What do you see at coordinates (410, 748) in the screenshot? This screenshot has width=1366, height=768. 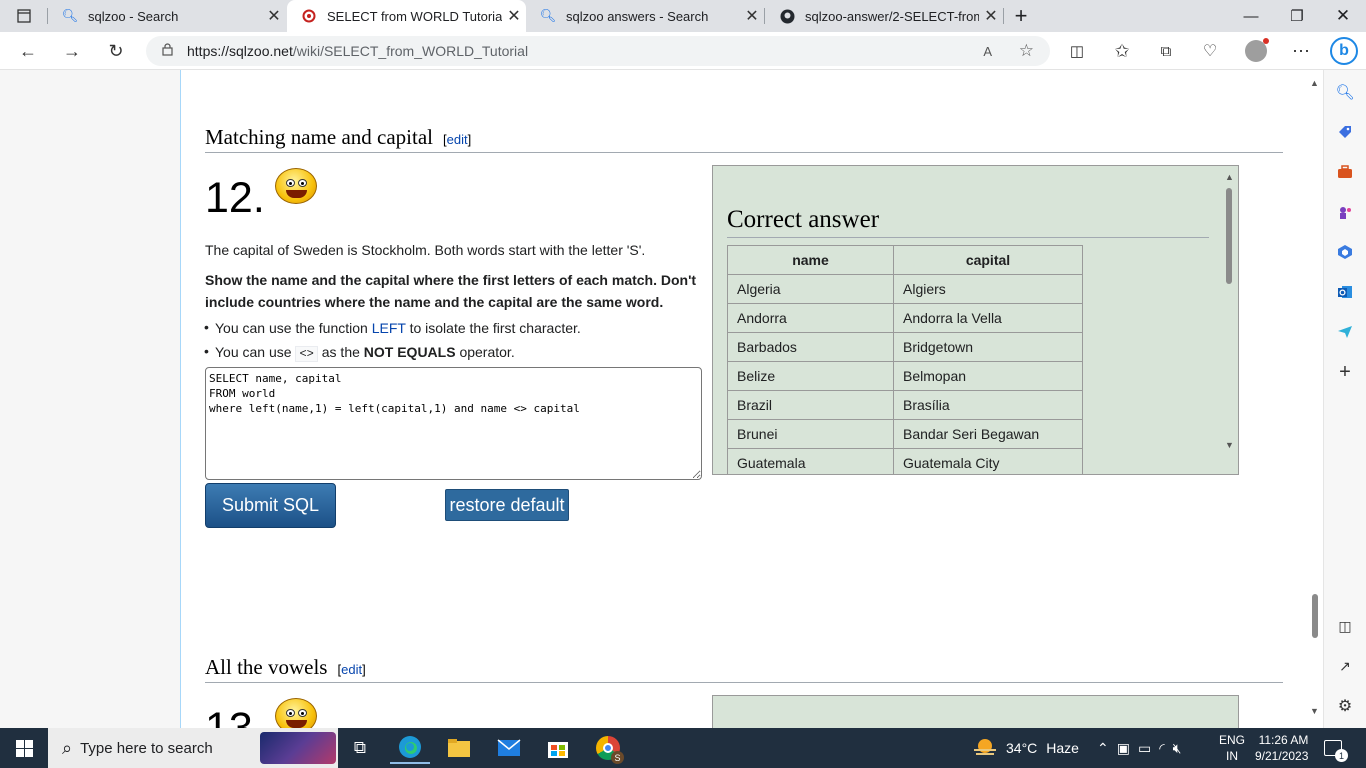 I see `edge-taskbar-button` at bounding box center [410, 748].